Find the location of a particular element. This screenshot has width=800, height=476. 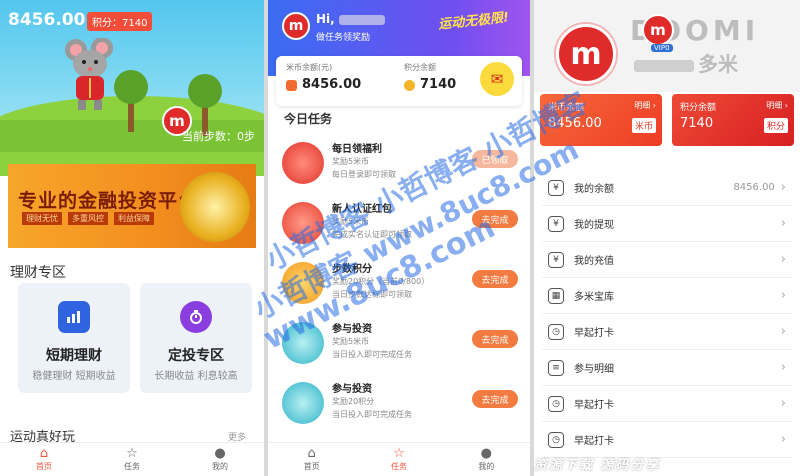

red-envelope-icon is located at coordinates (303, 223).